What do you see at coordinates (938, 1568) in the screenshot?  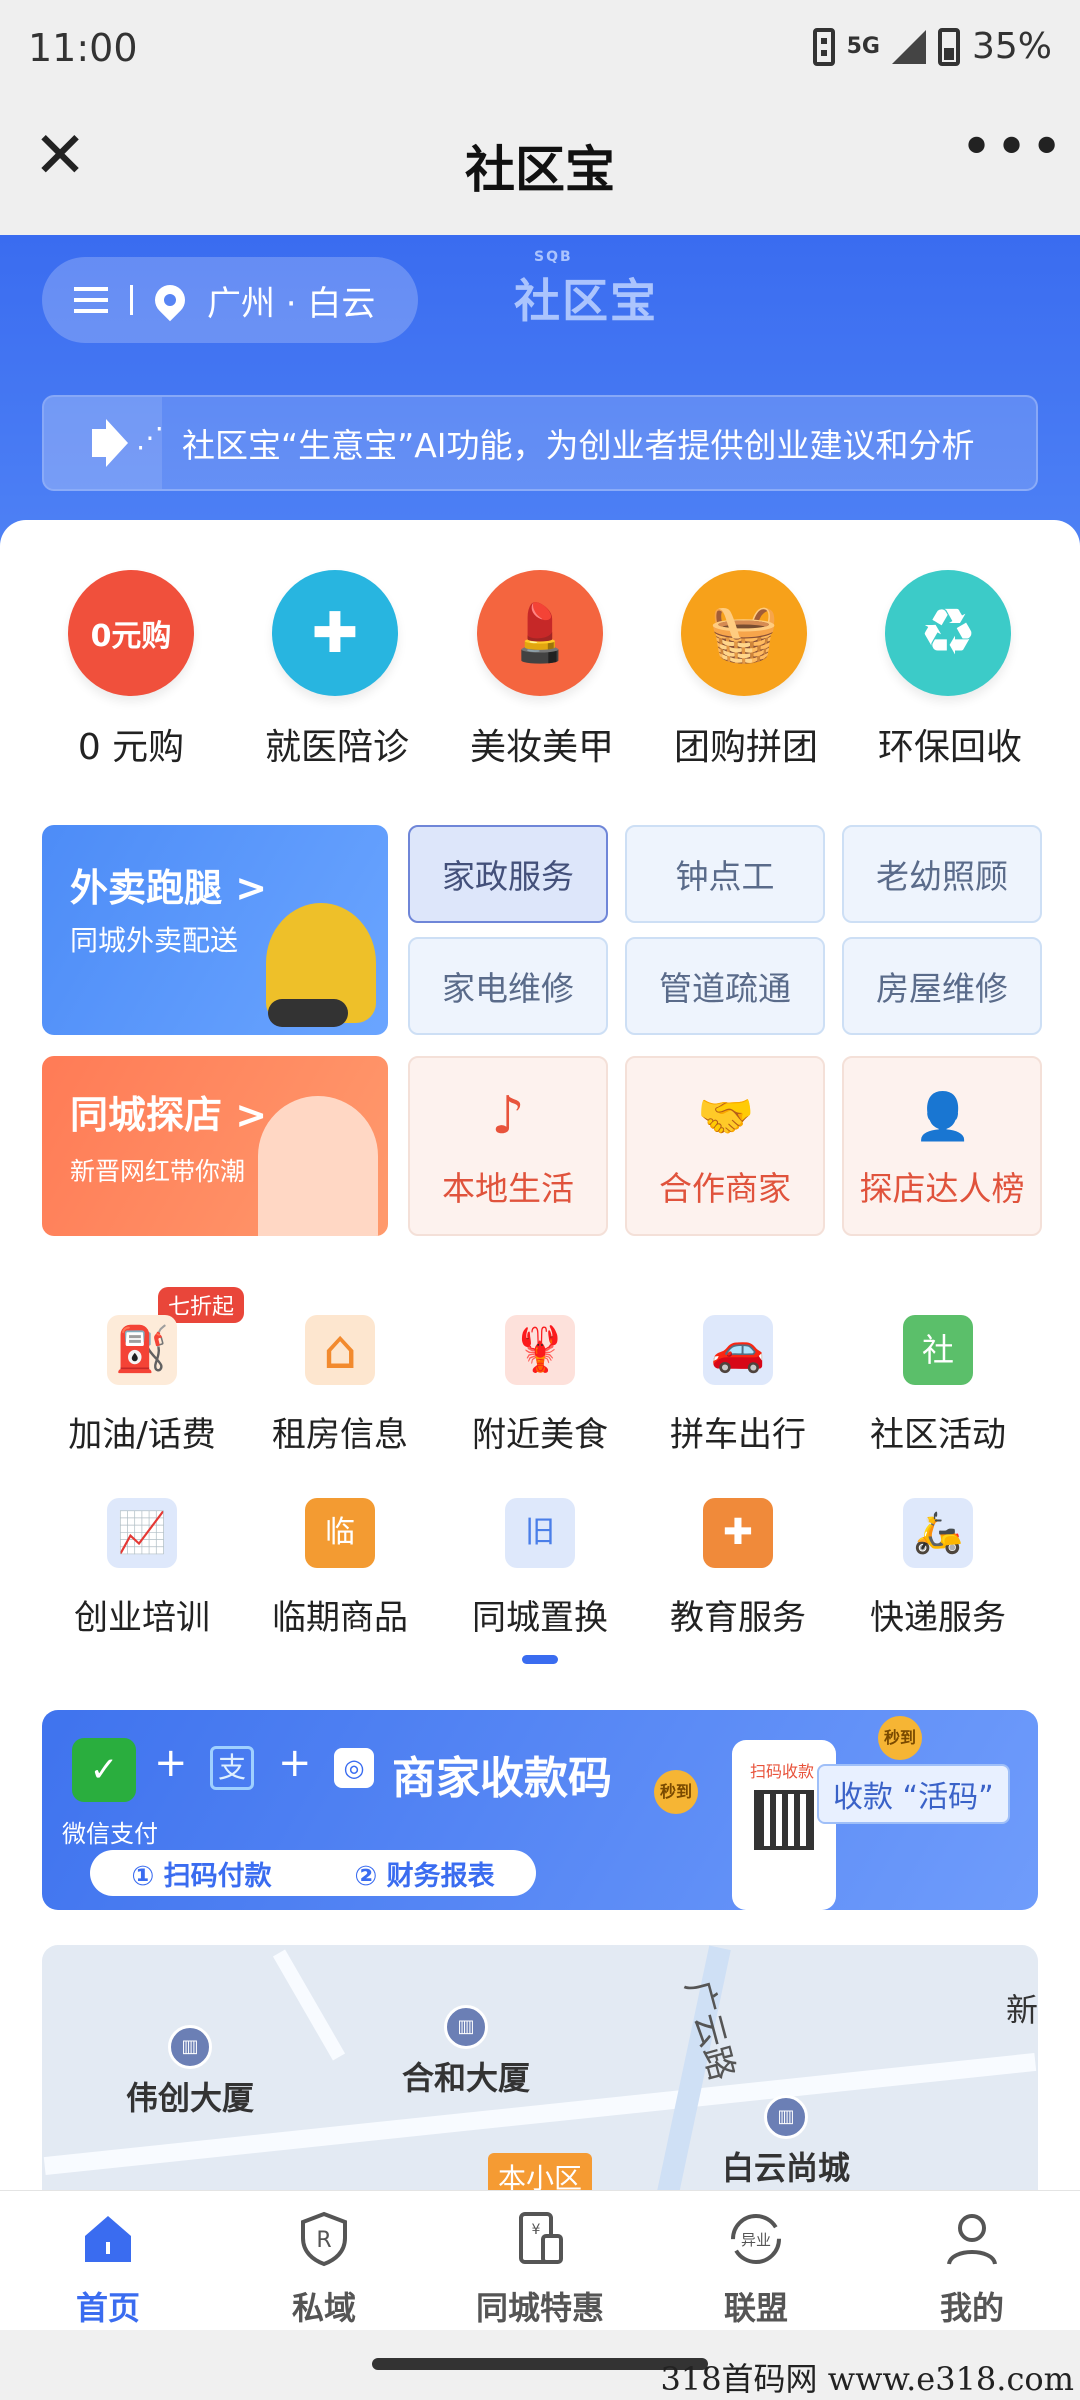 I see `grid-item-courier: 🛵 快递服务` at bounding box center [938, 1568].